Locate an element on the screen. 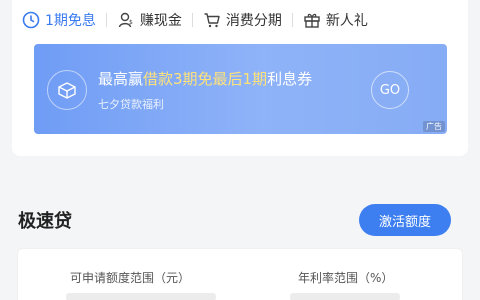 The width and height of the screenshot is (480, 300). banner-title-highlight: 借款3期免最后1期 is located at coordinates (205, 79).